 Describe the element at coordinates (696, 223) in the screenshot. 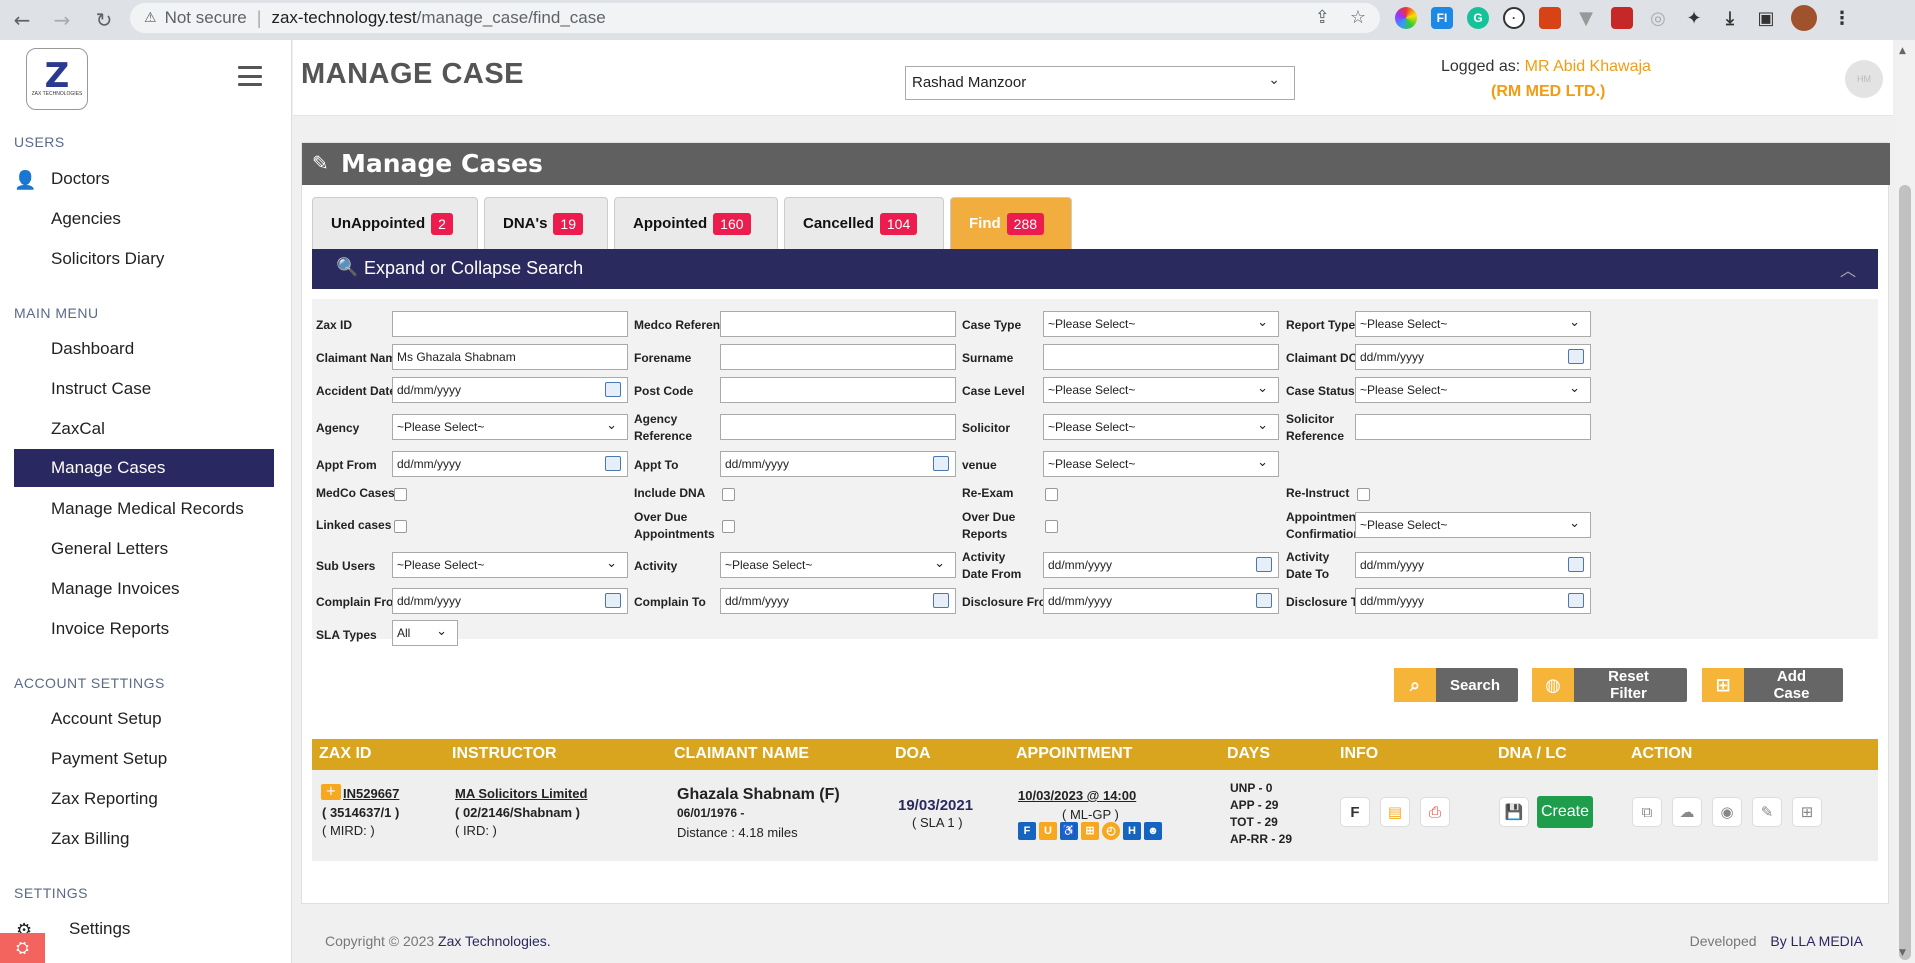

I see `tab-appointed: Appointed 160` at that location.